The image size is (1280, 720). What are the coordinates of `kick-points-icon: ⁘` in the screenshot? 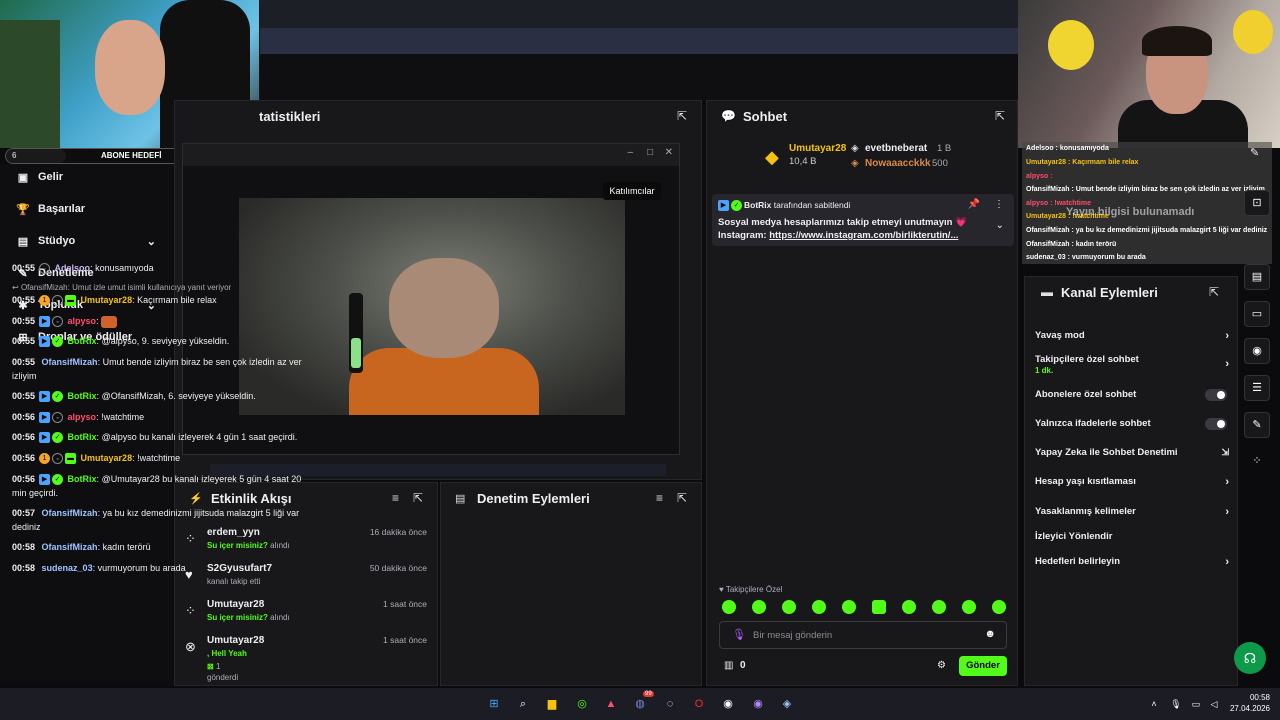 It's located at (190, 610).